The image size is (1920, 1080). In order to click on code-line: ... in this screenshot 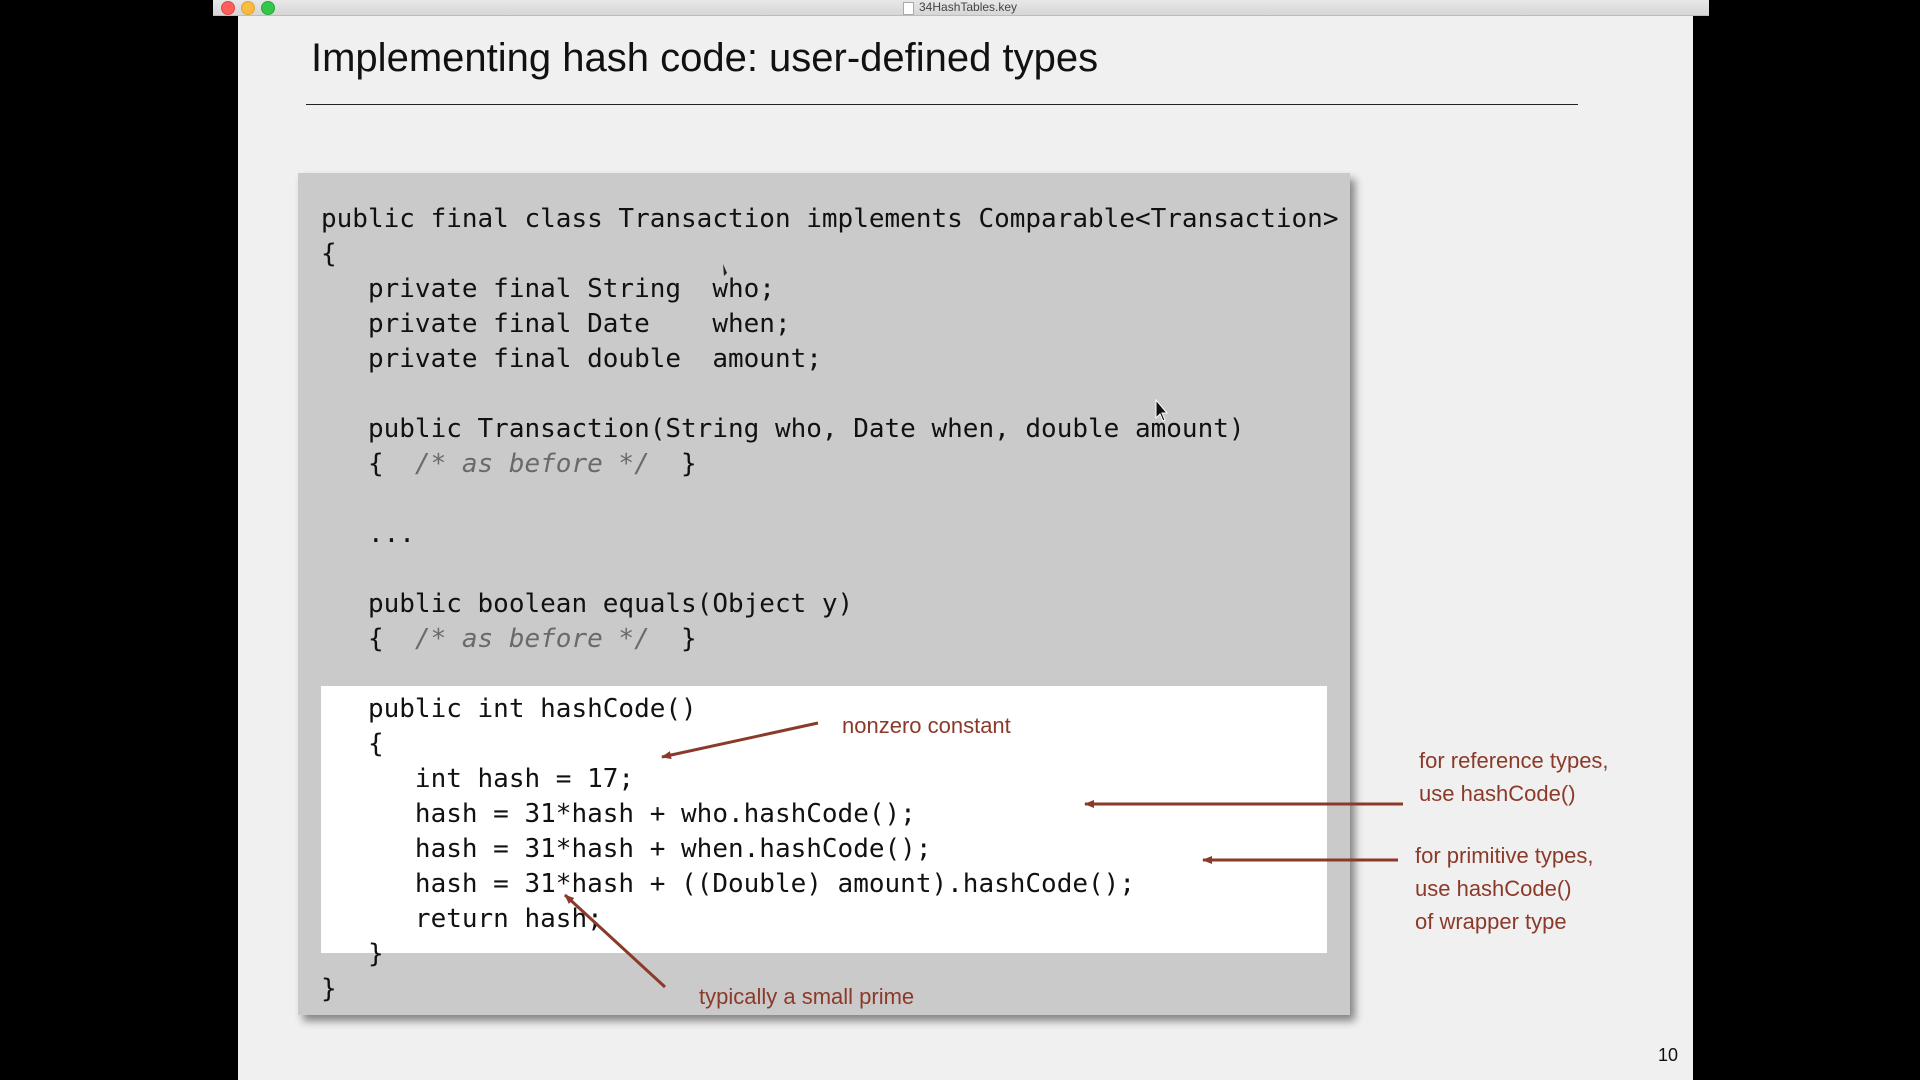, I will do `click(368, 534)`.